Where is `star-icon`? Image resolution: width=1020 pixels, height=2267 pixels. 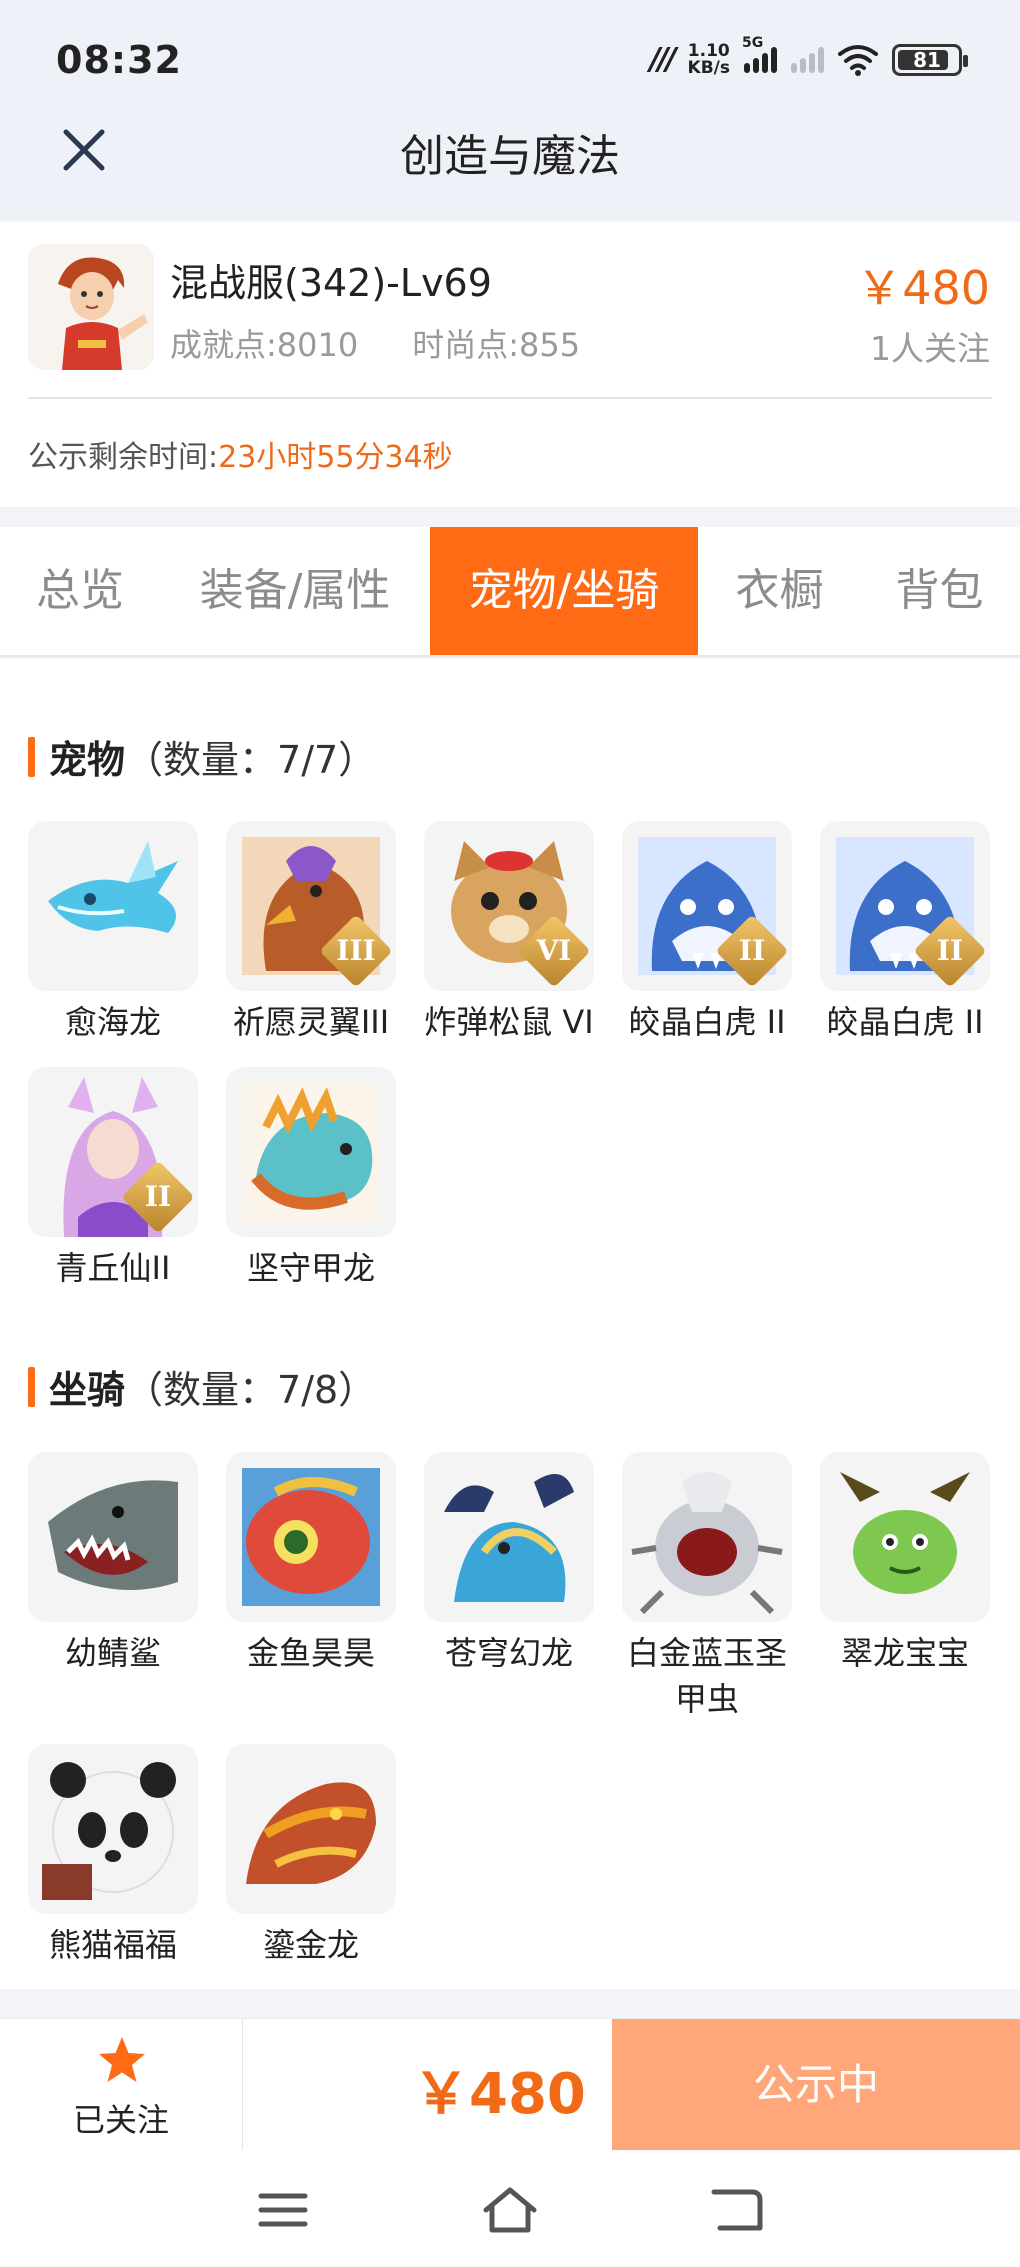
star-icon is located at coordinates (122, 2059).